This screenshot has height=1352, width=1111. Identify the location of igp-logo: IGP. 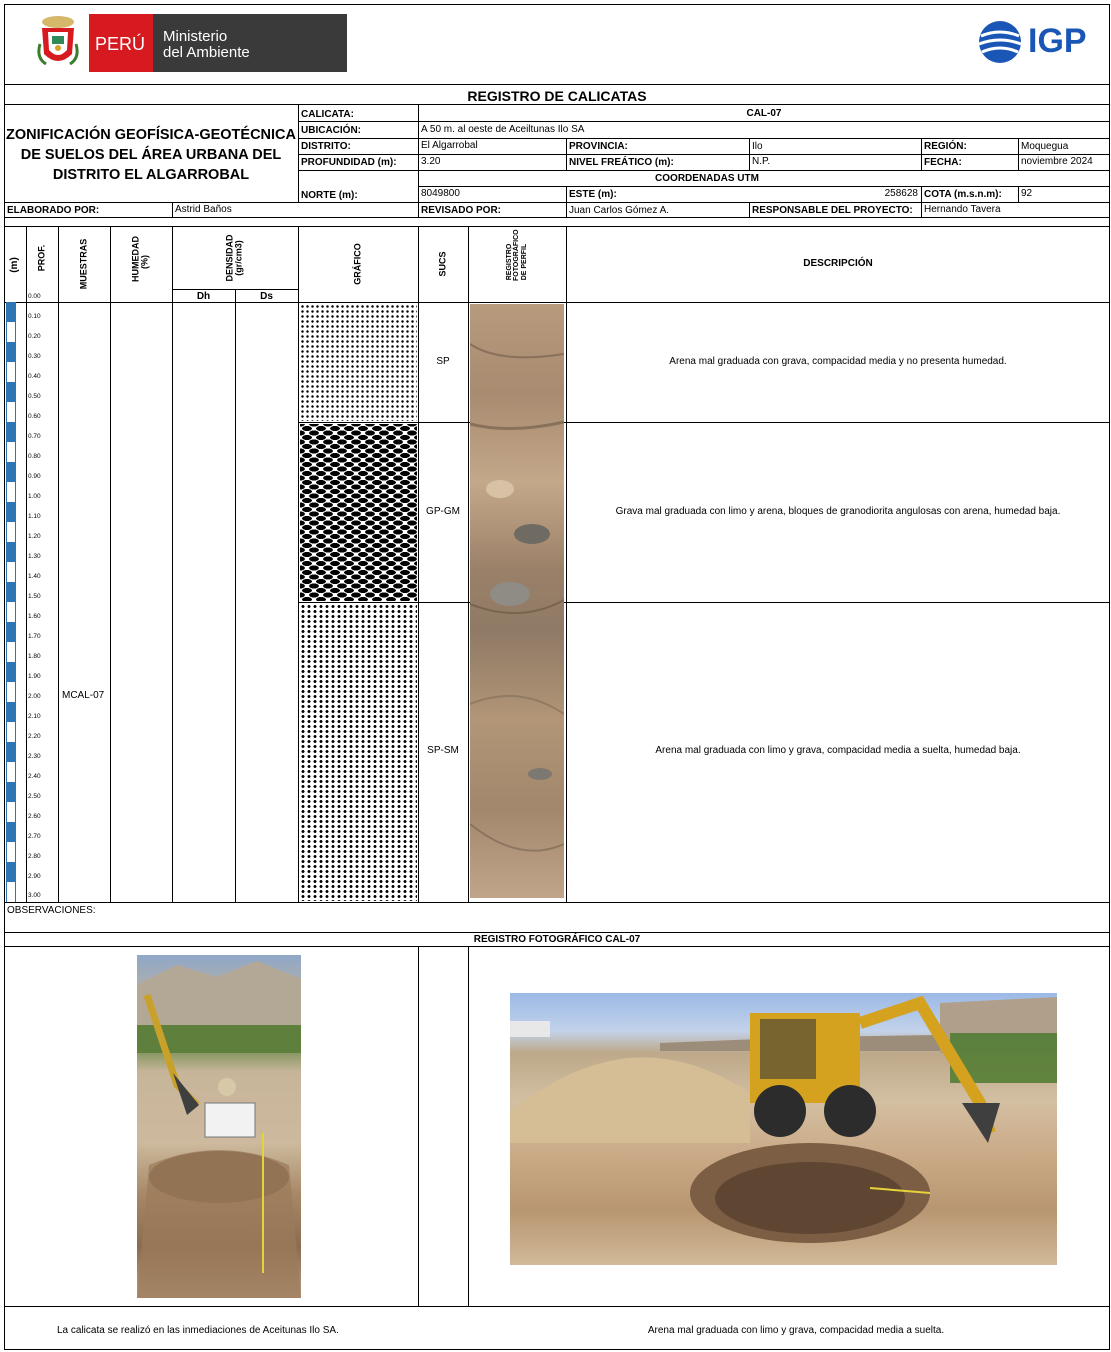
(1040, 42).